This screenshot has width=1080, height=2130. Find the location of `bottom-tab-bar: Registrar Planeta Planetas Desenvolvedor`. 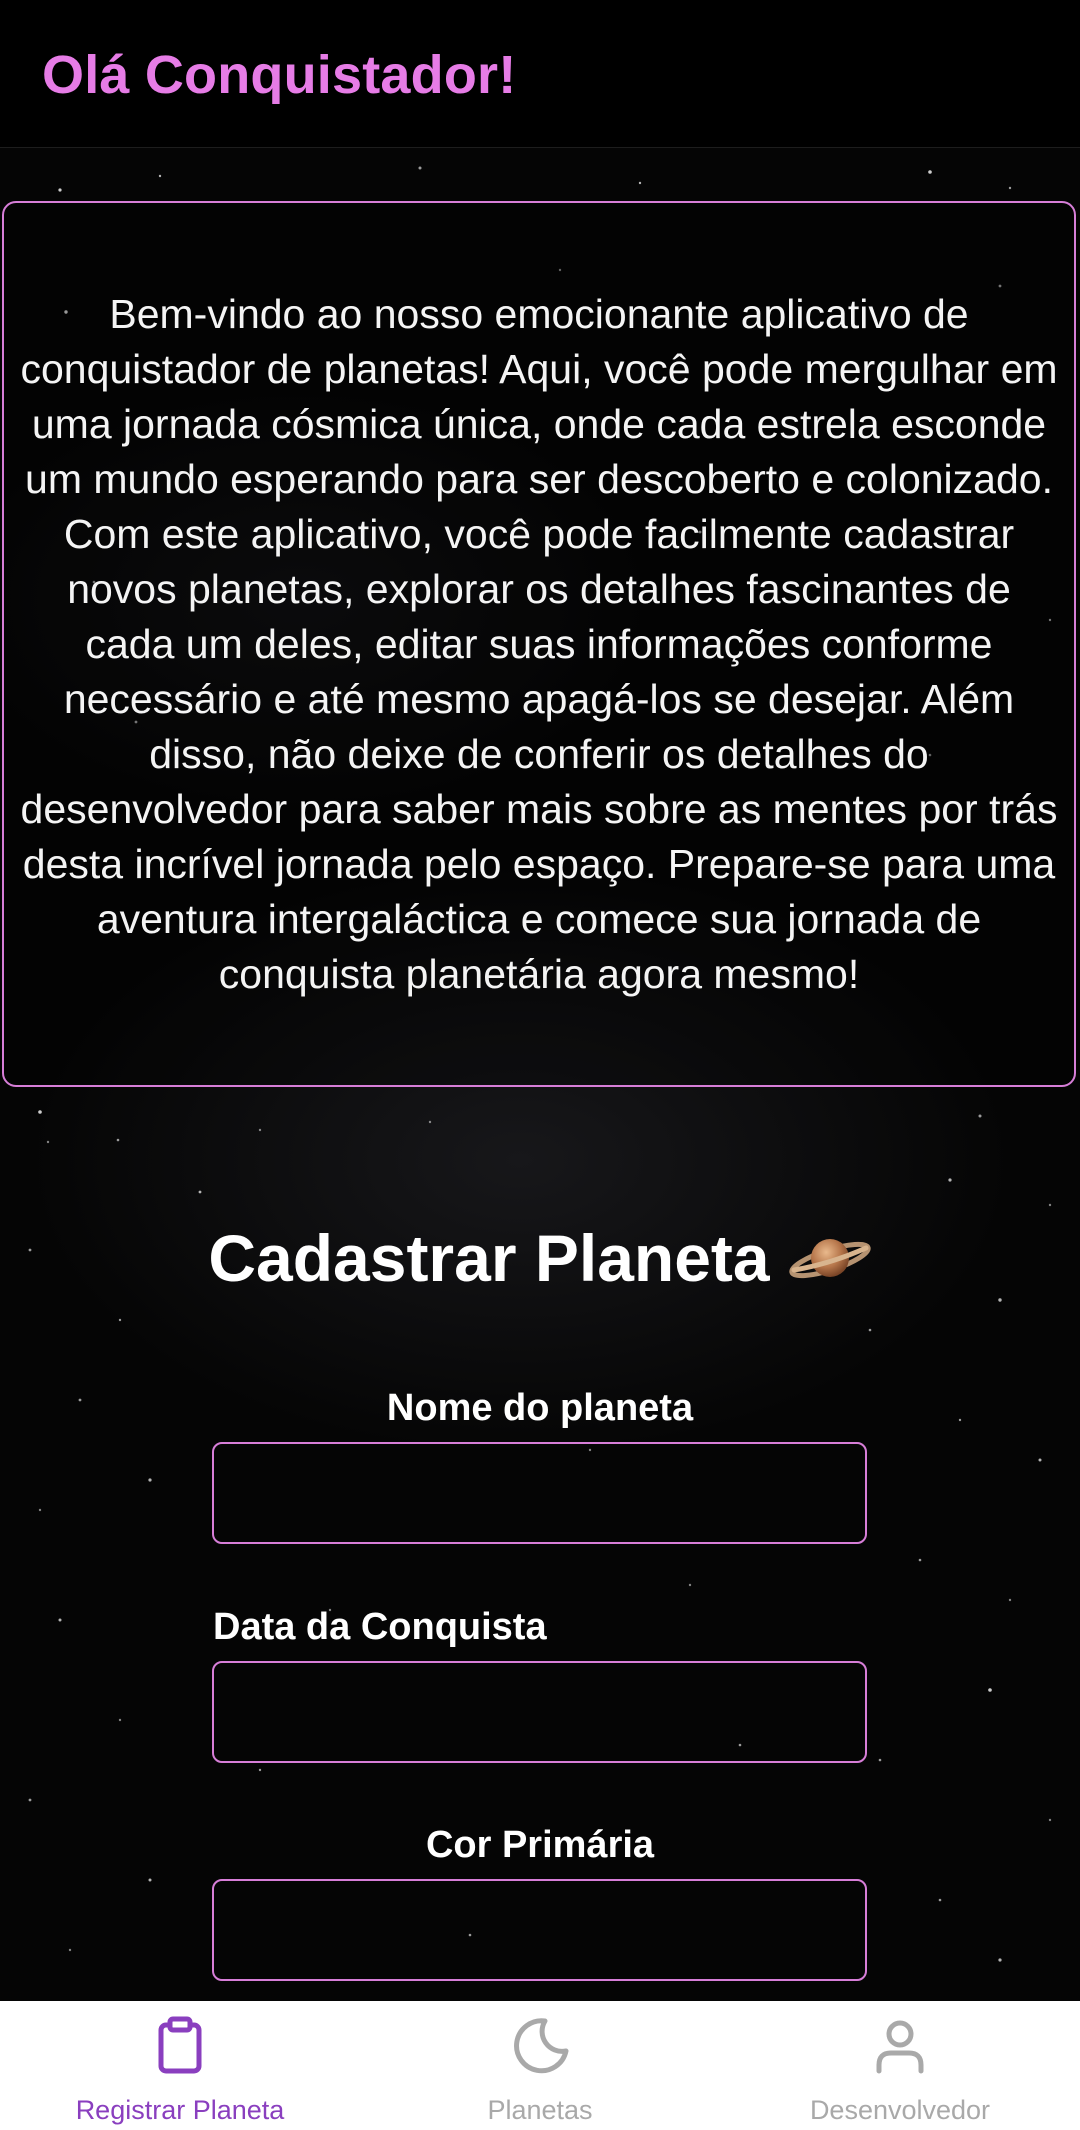

bottom-tab-bar: Registrar Planeta Planetas Desenvolvedor is located at coordinates (540, 2065).